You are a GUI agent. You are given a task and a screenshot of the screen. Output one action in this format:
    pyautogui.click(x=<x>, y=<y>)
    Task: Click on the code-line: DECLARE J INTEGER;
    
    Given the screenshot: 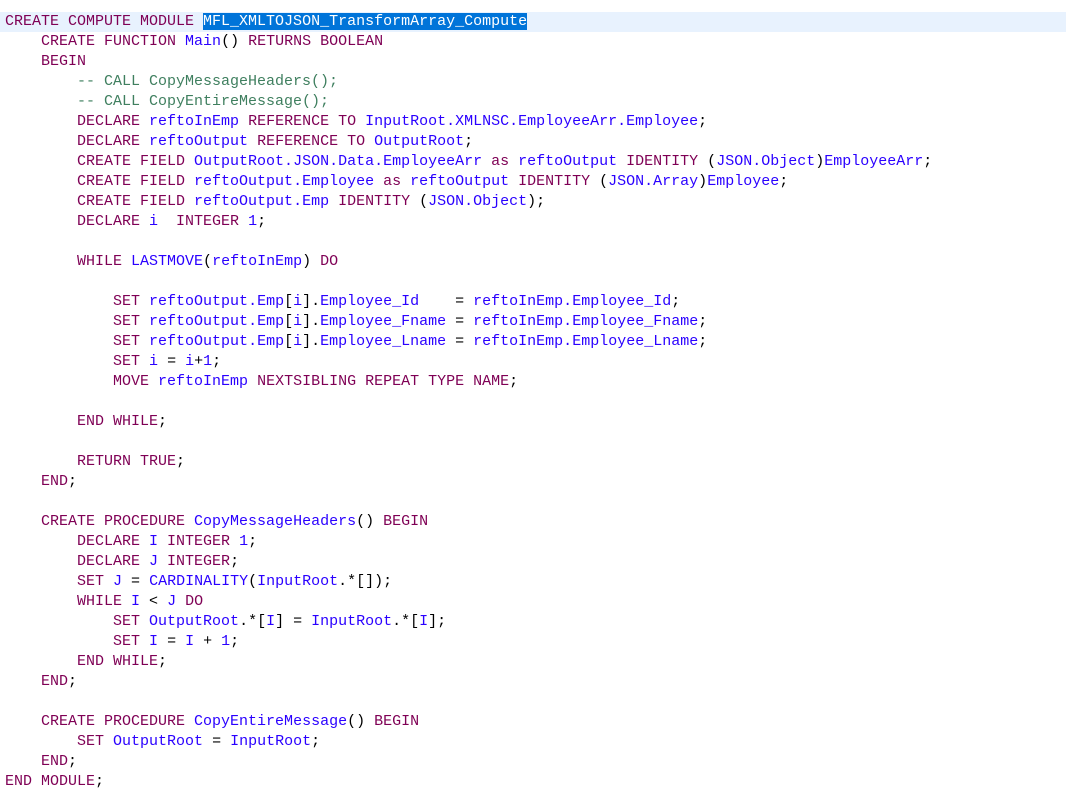 What is the action you would take?
    pyautogui.click(x=533, y=562)
    